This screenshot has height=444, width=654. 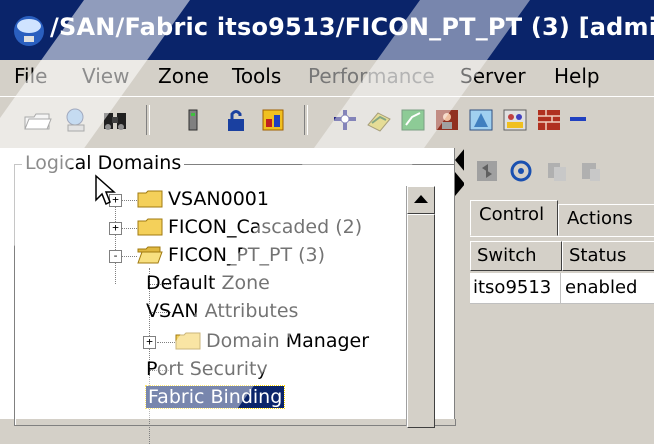 I want to click on tab-label: Actions, so click(x=600, y=218).